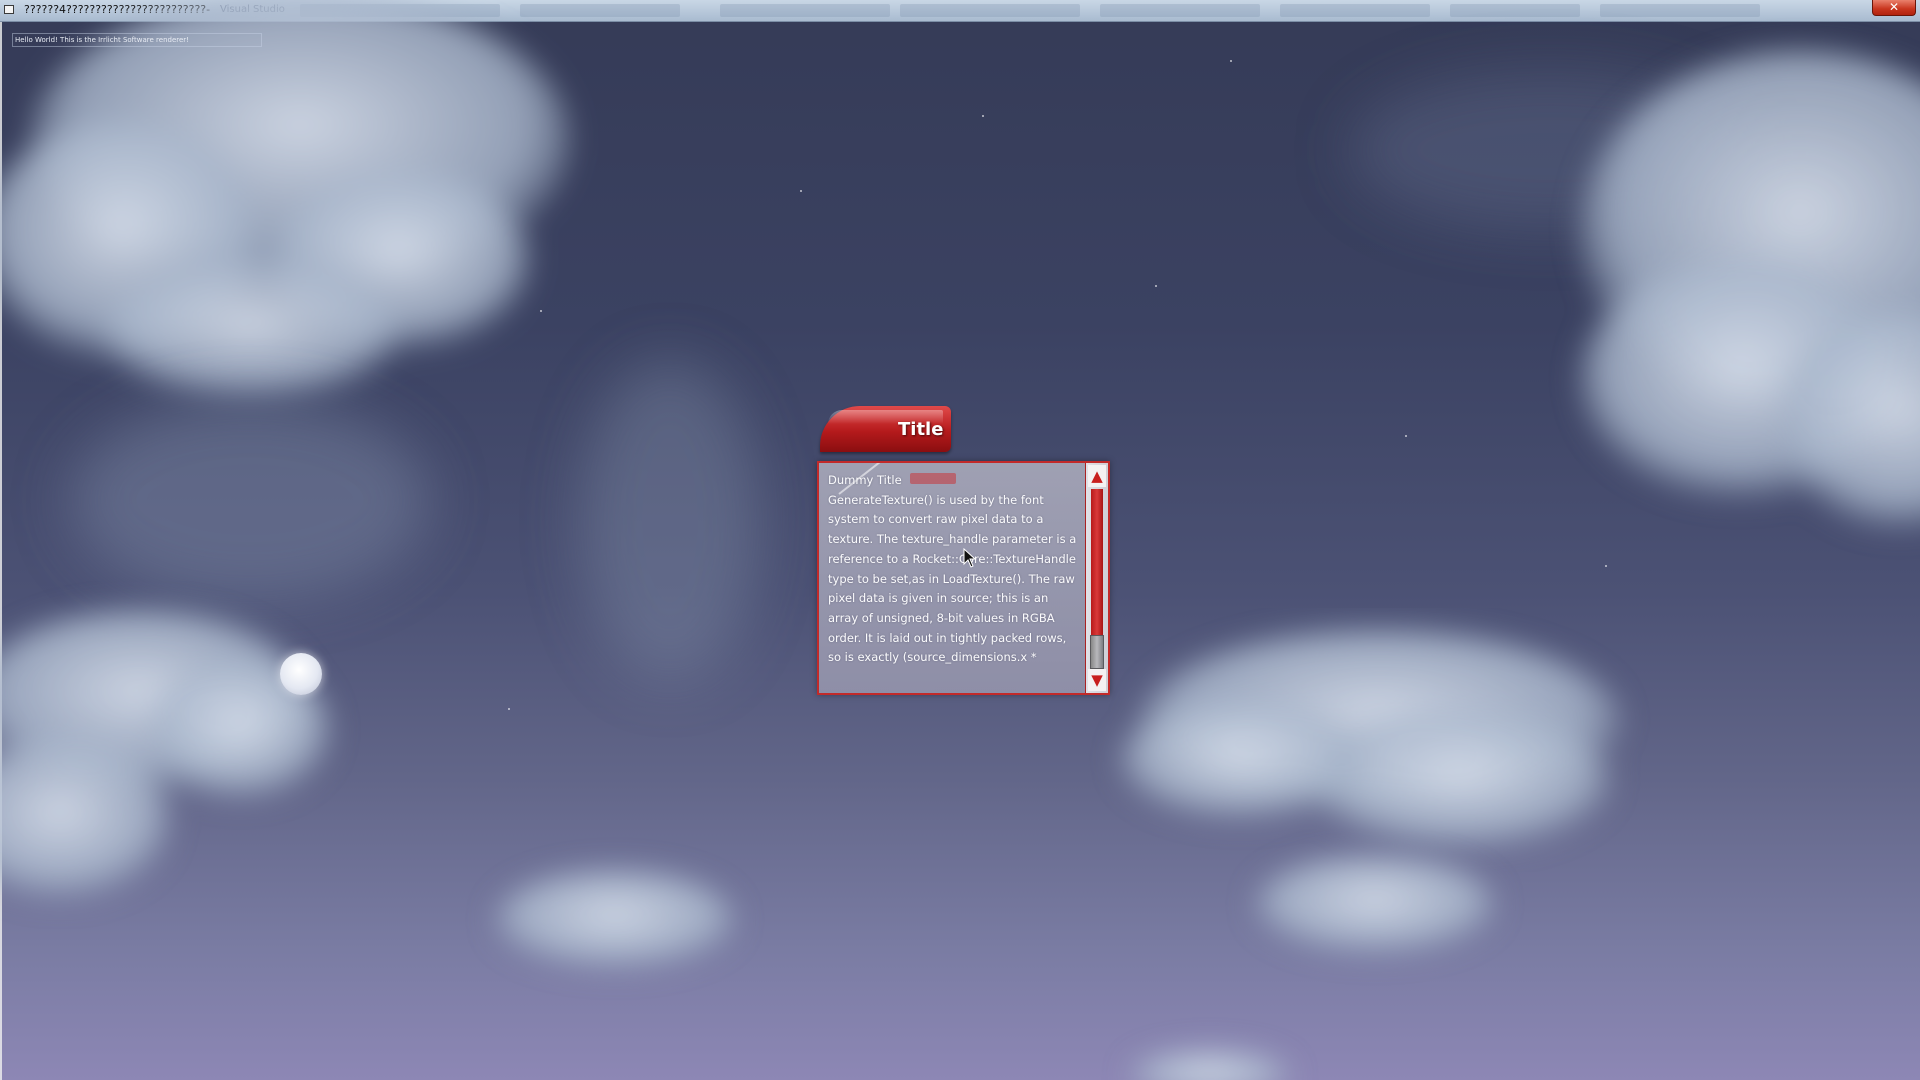 This screenshot has height=1080, width=1920. Describe the element at coordinates (995, 967) in the screenshot. I see `cloud-bottom` at that location.